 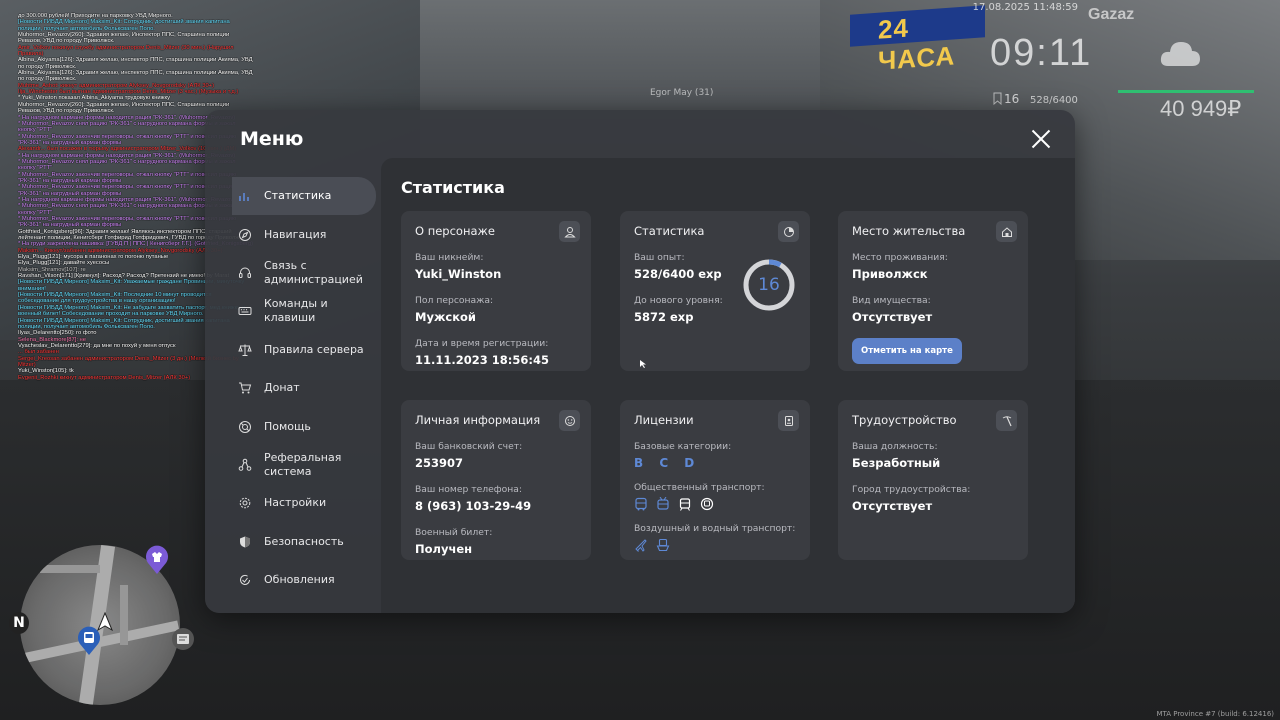 I want to click on nav-item-label: Безопасность, so click(x=304, y=541).